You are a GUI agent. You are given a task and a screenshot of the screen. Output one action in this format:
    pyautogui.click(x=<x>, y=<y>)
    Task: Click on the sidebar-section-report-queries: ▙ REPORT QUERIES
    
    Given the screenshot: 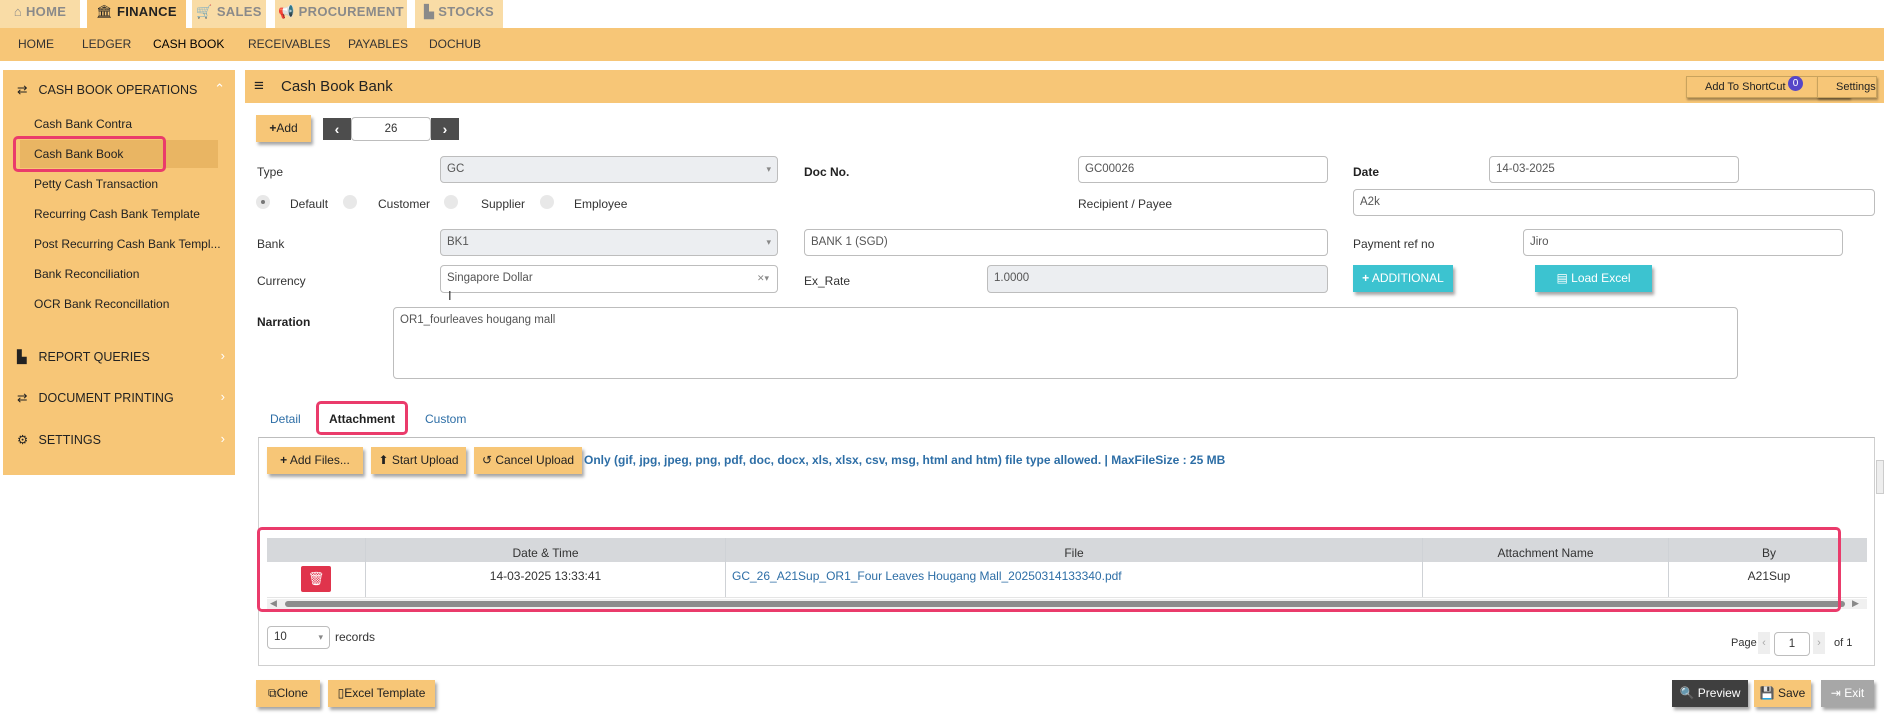 What is the action you would take?
    pyautogui.click(x=83, y=356)
    